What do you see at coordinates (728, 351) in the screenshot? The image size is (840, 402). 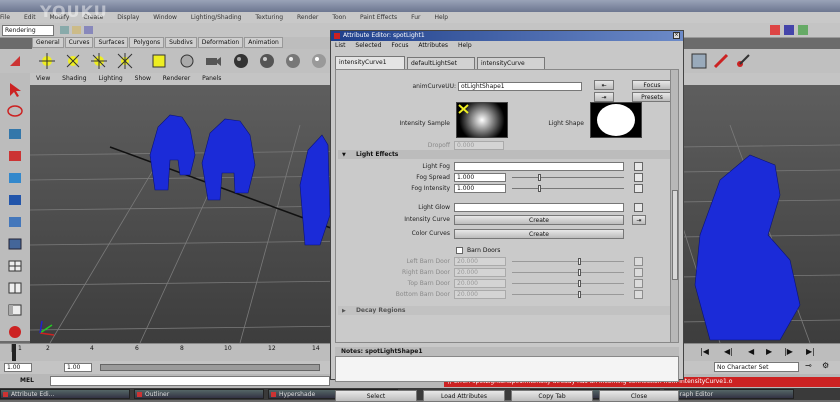 I see `step-back-icon: ◀|` at bounding box center [728, 351].